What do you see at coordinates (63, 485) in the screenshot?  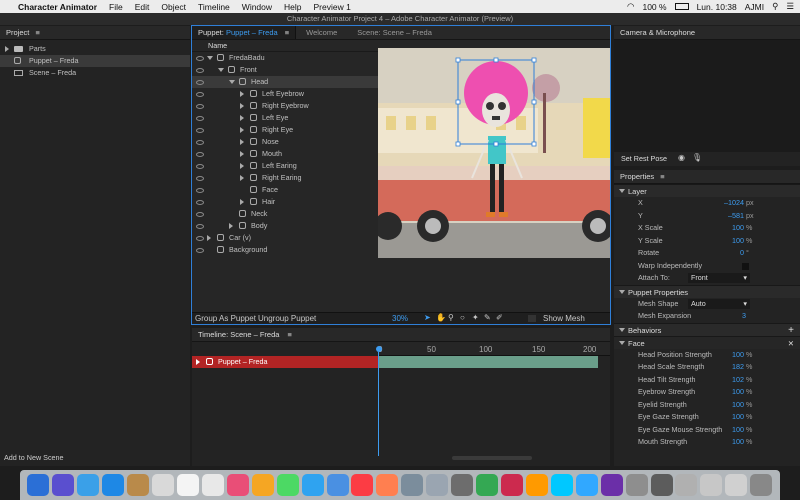 I see `siri-icon` at bounding box center [63, 485].